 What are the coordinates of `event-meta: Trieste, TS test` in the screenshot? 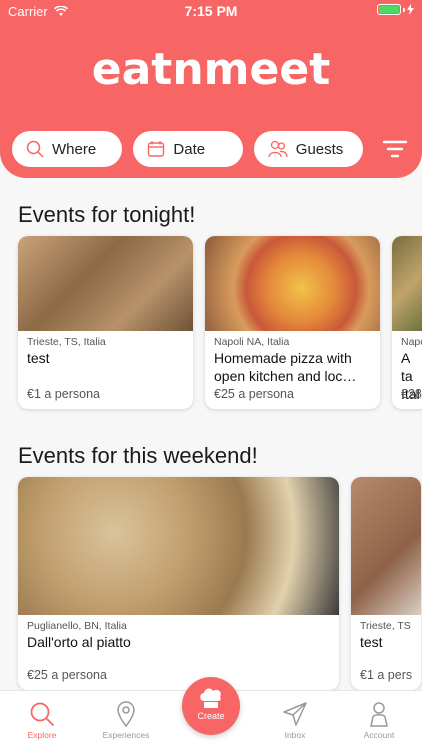 It's located at (386, 635).